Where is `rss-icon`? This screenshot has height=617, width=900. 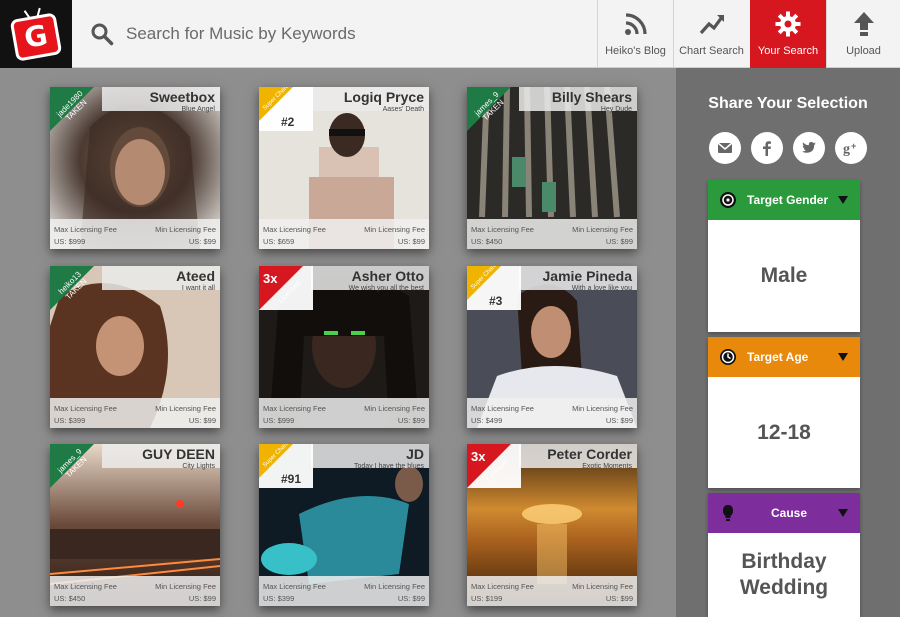
rss-icon is located at coordinates (635, 24).